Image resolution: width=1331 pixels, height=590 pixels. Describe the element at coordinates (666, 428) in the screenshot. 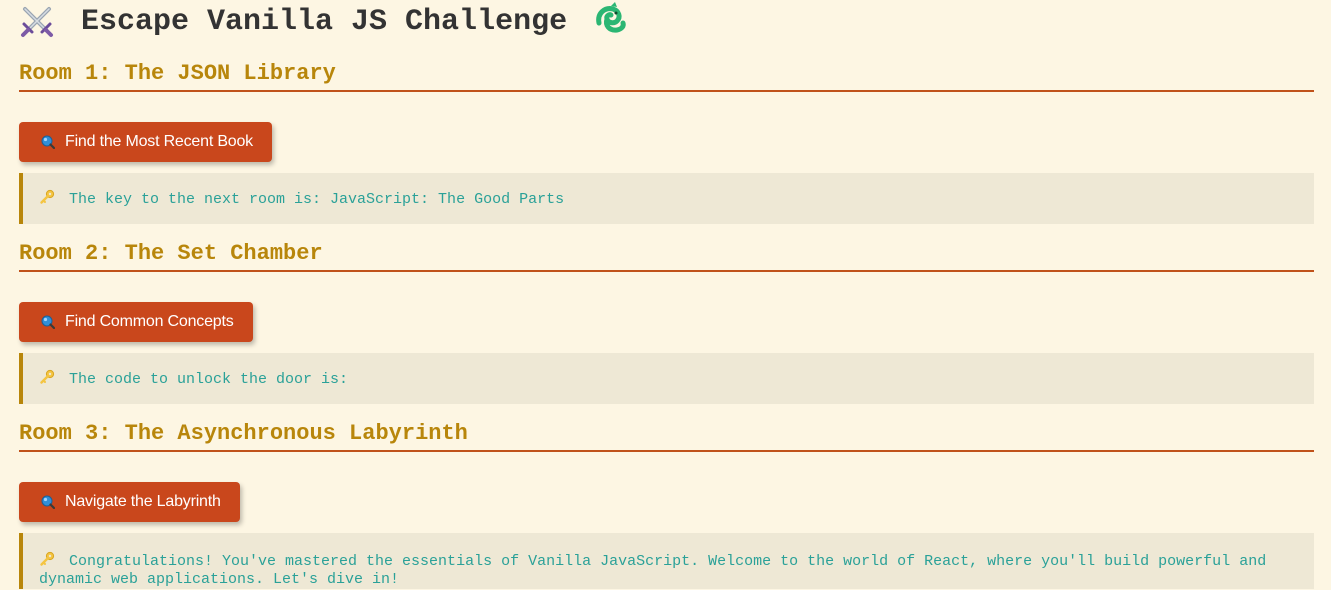

I see `room-heading: Room 3: The Asynchronous Labyrinth` at that location.